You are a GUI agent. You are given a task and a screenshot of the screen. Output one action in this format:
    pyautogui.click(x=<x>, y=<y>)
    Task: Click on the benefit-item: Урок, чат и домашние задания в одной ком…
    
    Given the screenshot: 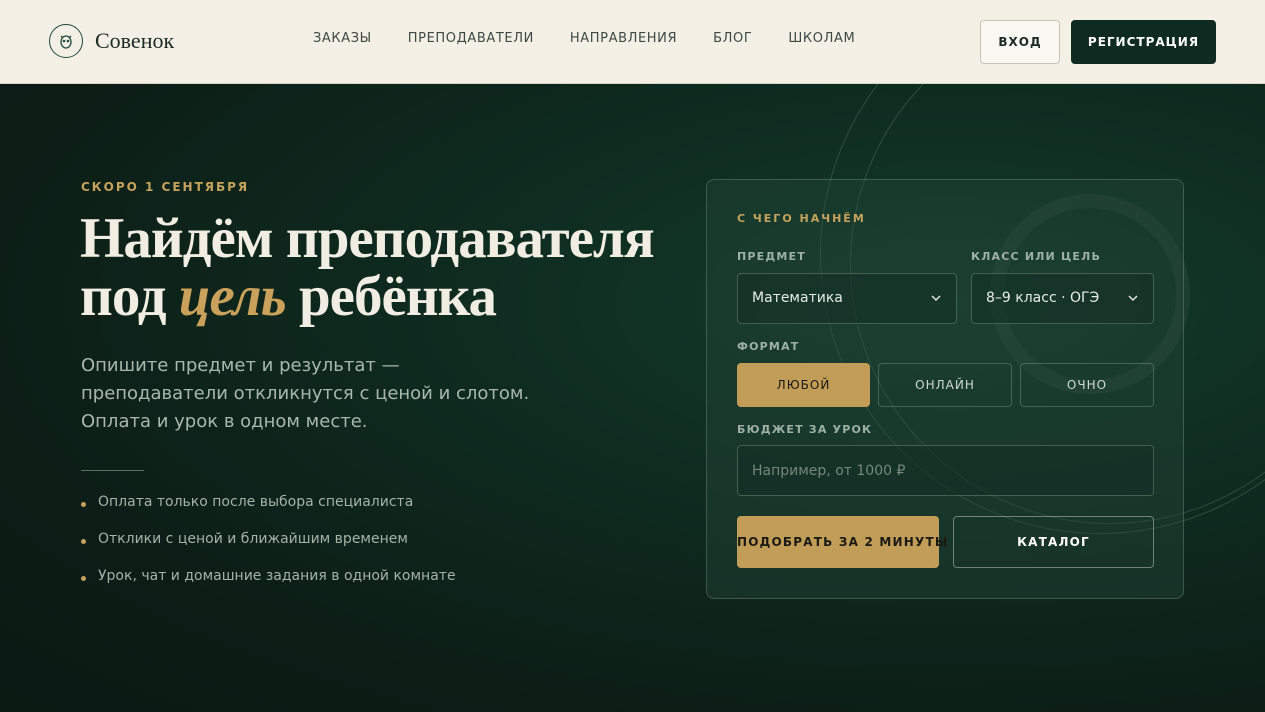 What is the action you would take?
    pyautogui.click(x=268, y=586)
    